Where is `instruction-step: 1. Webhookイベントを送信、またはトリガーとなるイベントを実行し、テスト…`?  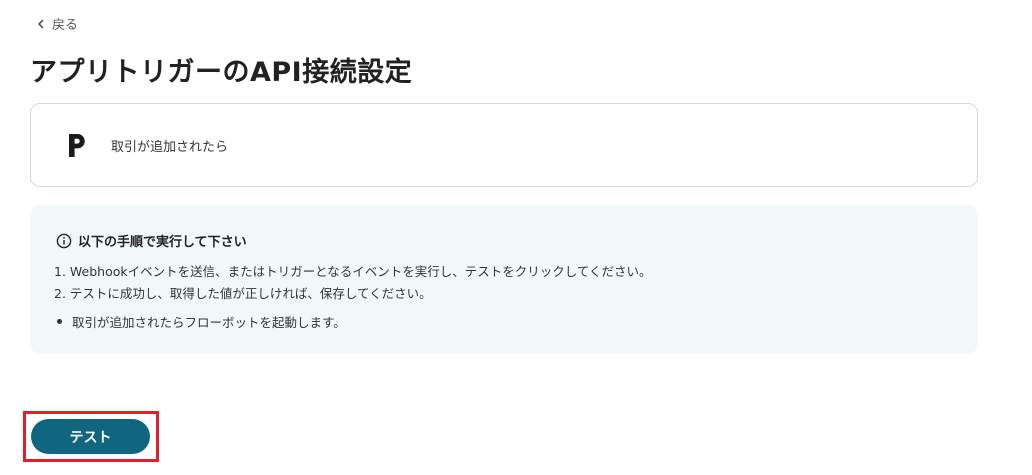
instruction-step: 1. Webhookイベントを送信、またはトリガーとなるイベントを実行し、テスト… is located at coordinates (353, 271).